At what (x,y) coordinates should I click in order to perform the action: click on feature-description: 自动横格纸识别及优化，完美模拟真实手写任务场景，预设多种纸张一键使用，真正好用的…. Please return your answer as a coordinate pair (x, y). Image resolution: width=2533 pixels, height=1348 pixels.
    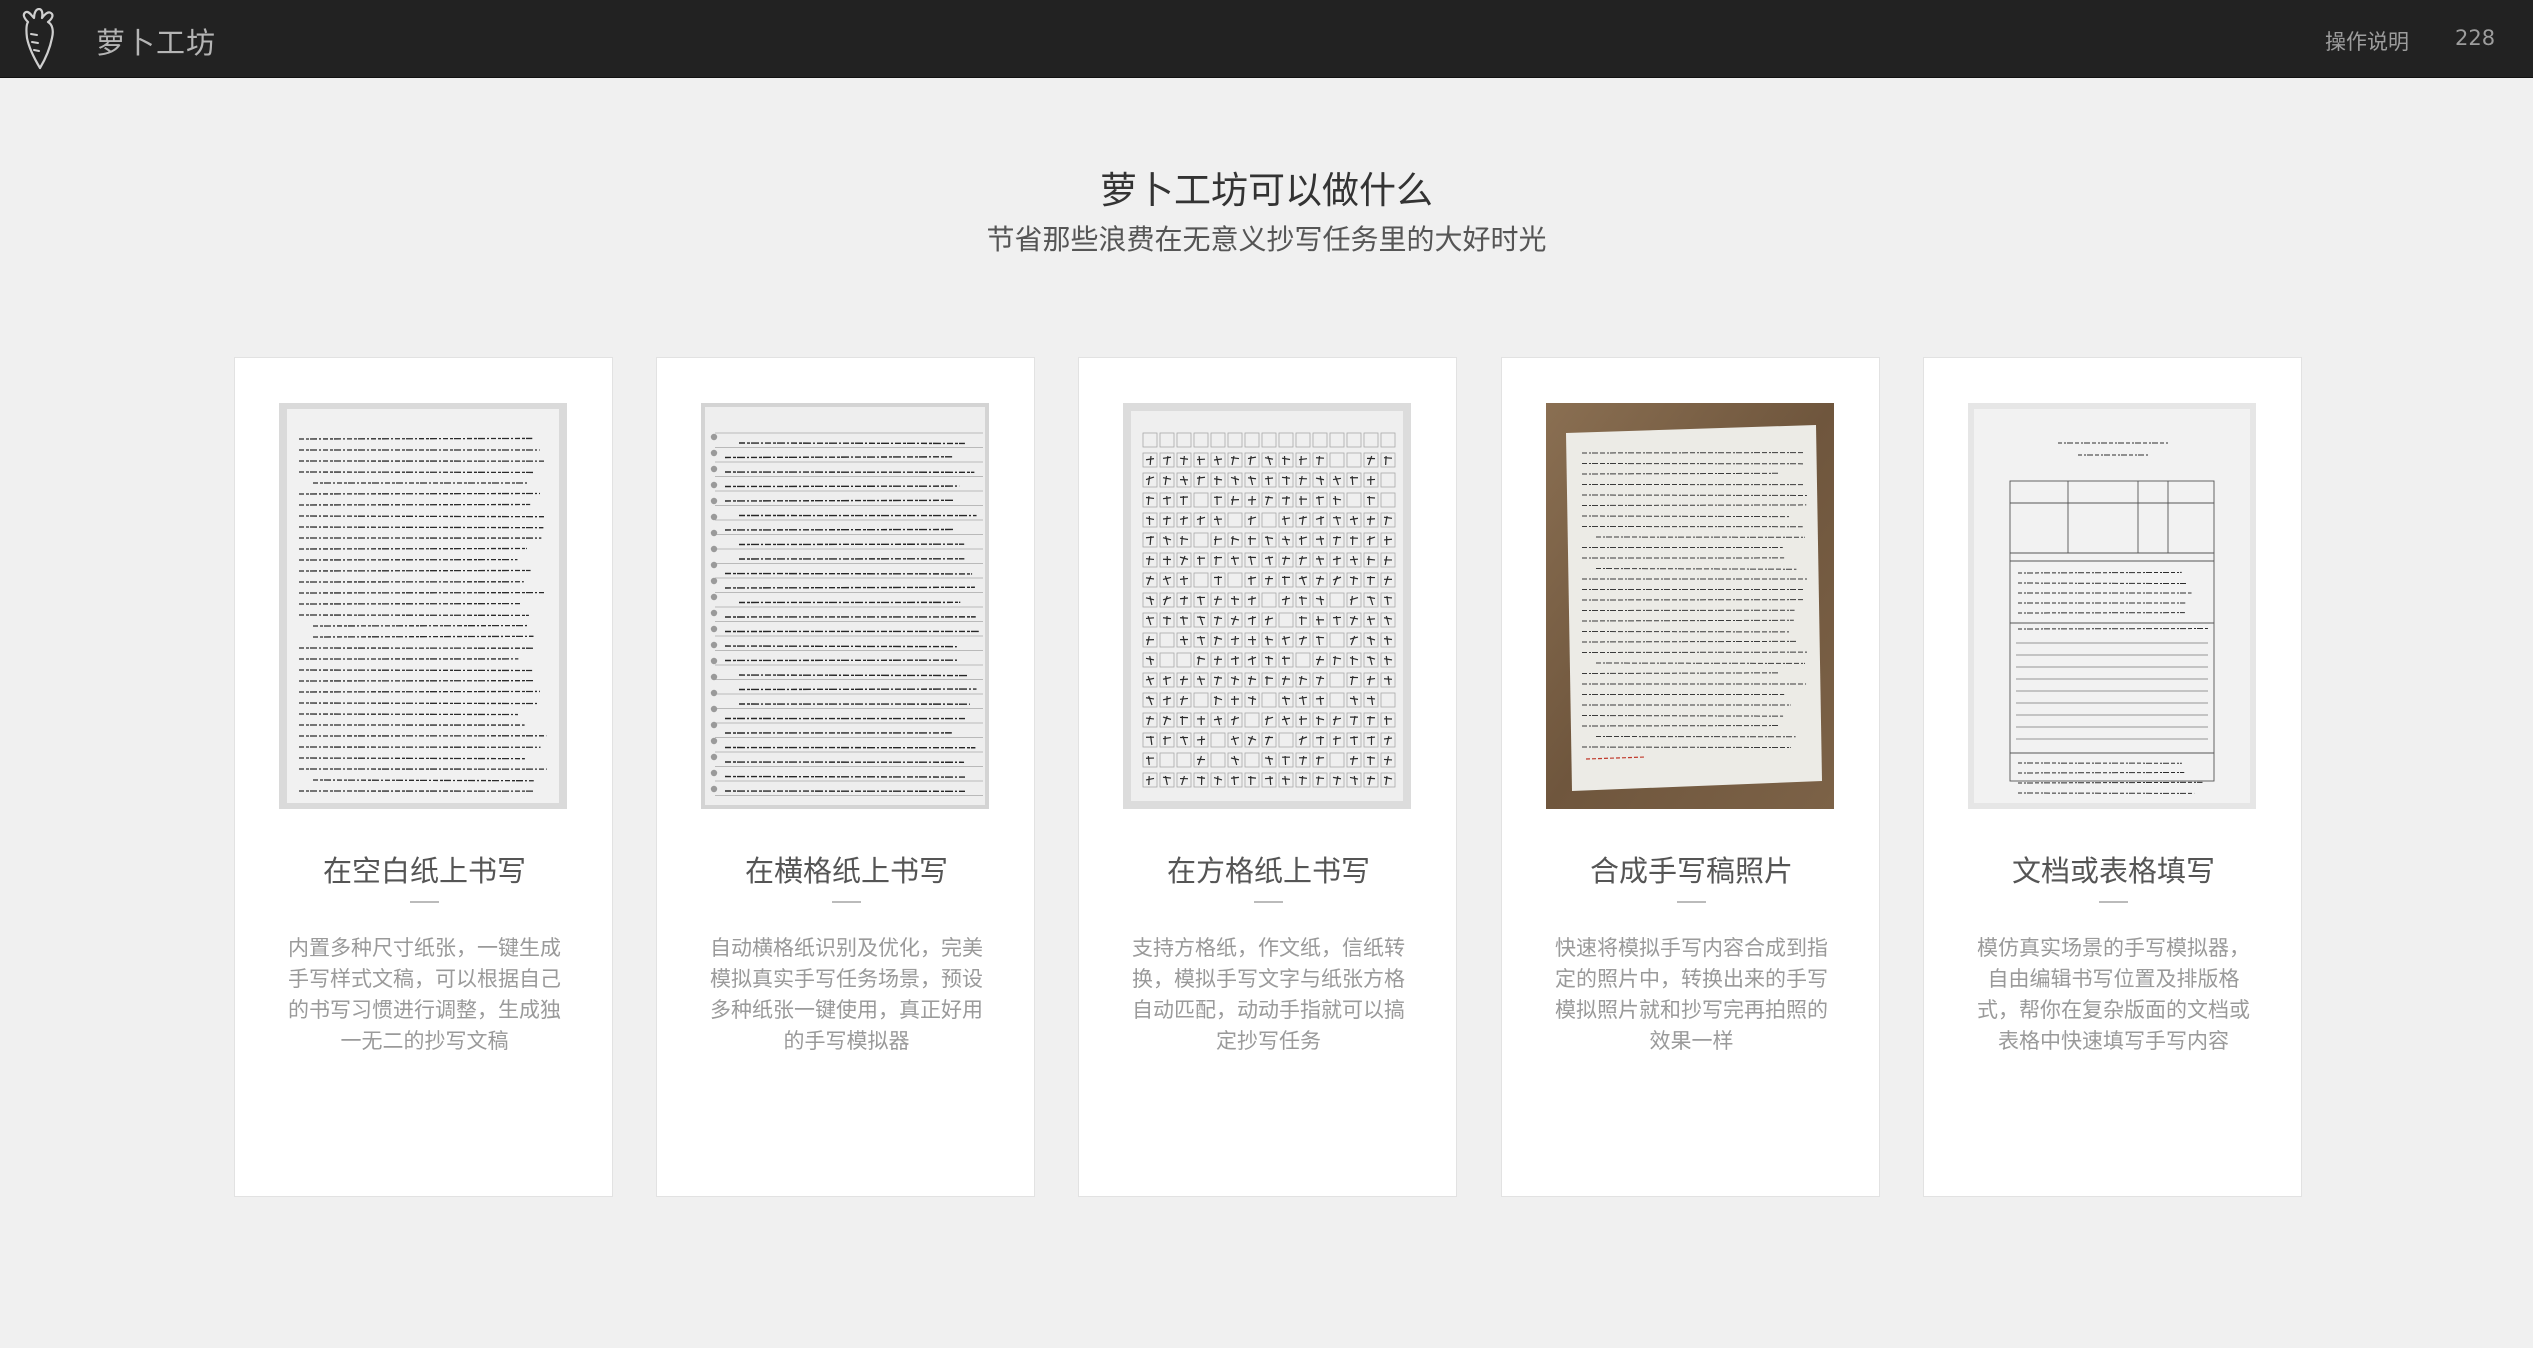
    Looking at the image, I should click on (846, 994).